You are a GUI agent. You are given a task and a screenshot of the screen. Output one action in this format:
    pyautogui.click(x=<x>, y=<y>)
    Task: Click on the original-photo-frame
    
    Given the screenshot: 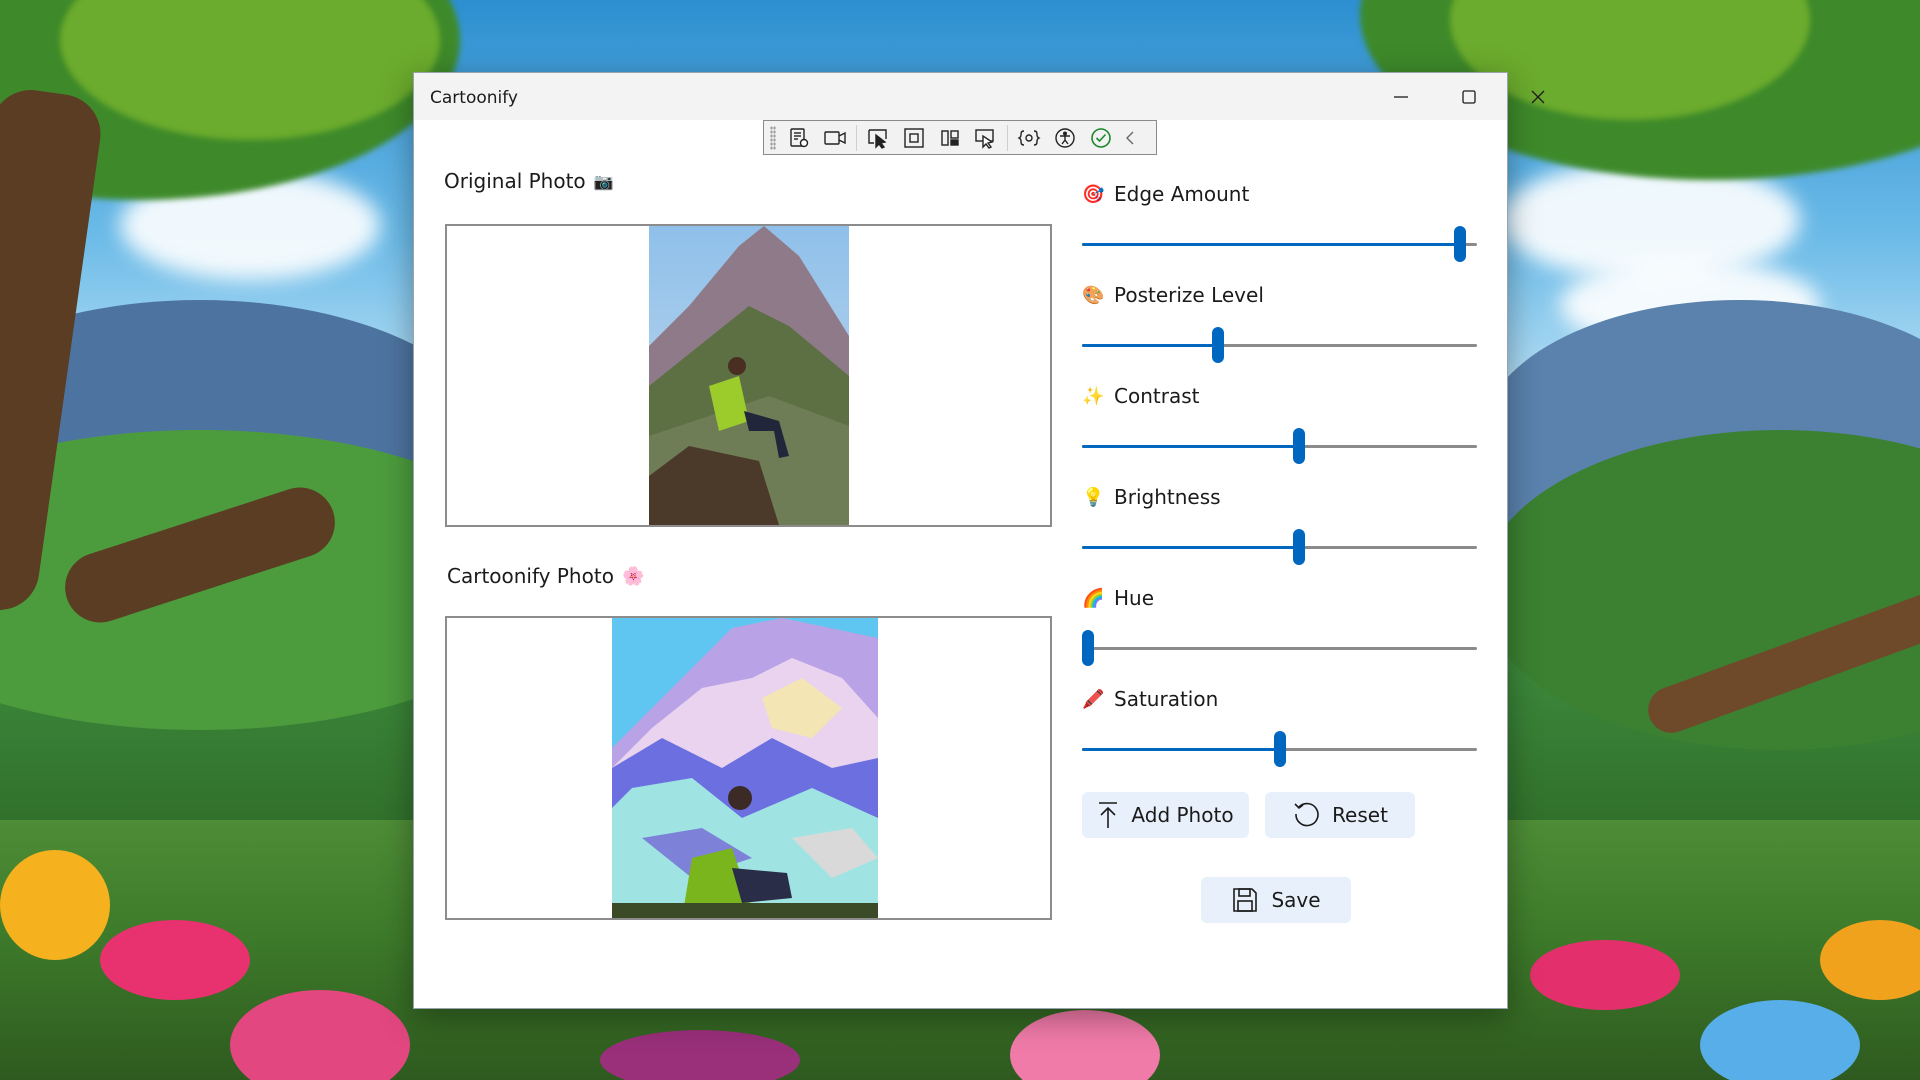 What is the action you would take?
    pyautogui.click(x=748, y=375)
    